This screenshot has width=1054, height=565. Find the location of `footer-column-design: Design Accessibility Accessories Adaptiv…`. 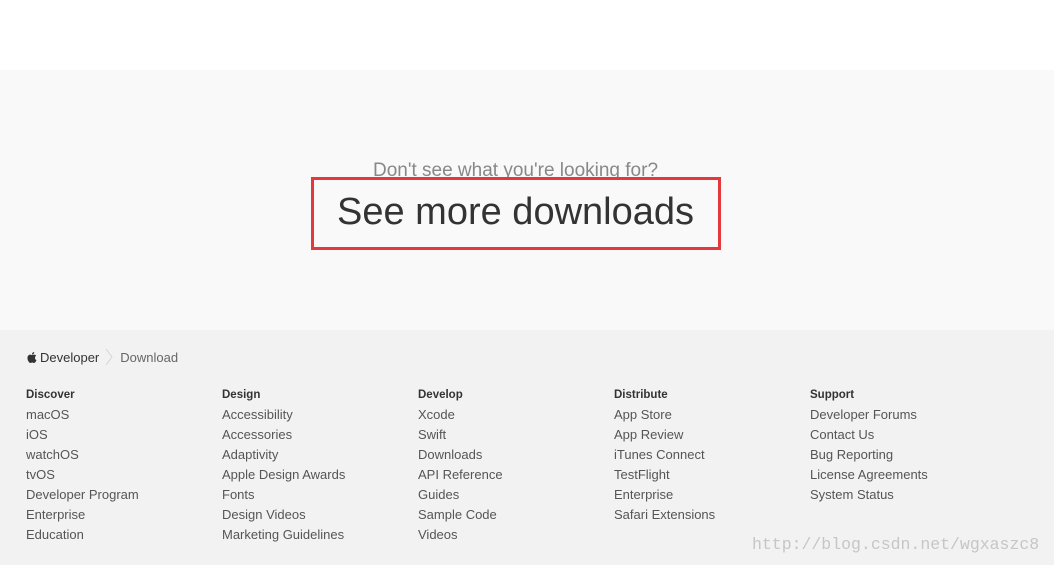

footer-column-design: Design Accessibility Accessories Adaptiv… is located at coordinates (317, 465).